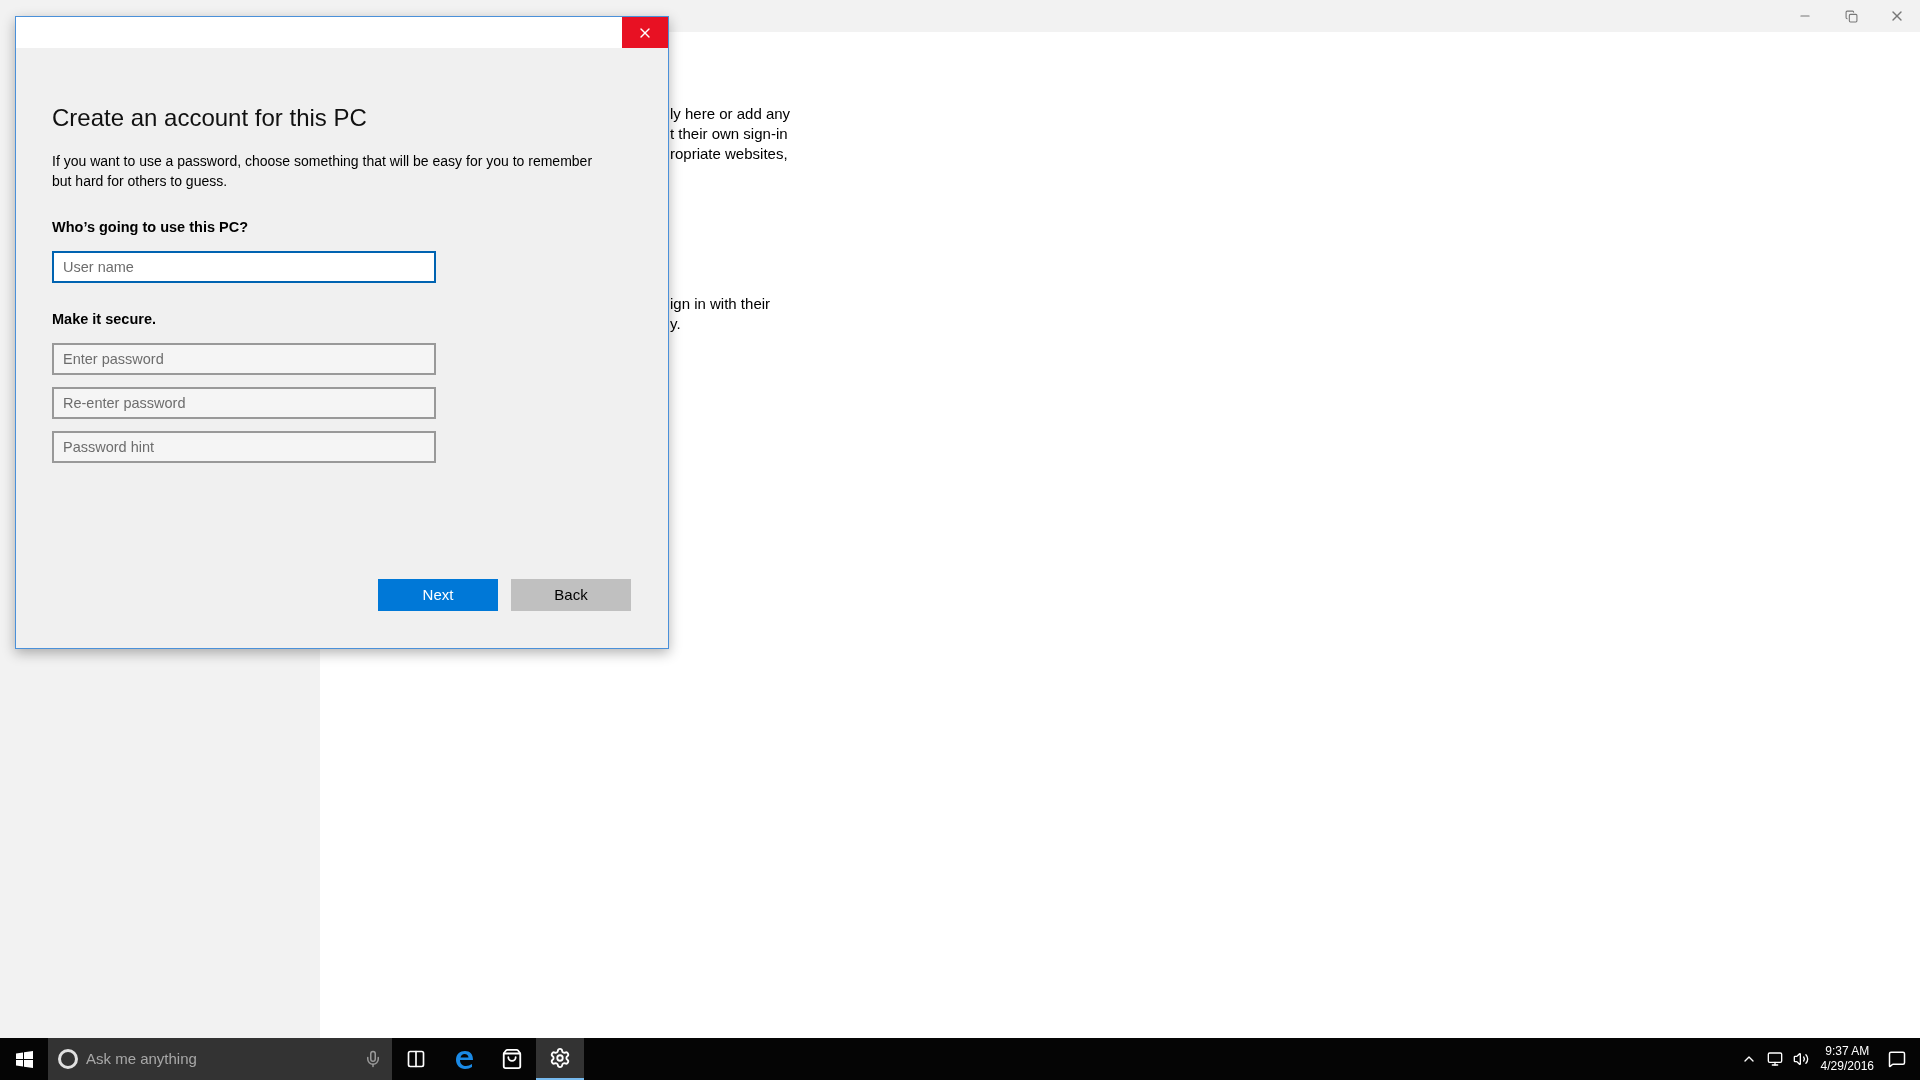 The image size is (1920, 1080). What do you see at coordinates (244, 266) in the screenshot?
I see `text-field: User name` at bounding box center [244, 266].